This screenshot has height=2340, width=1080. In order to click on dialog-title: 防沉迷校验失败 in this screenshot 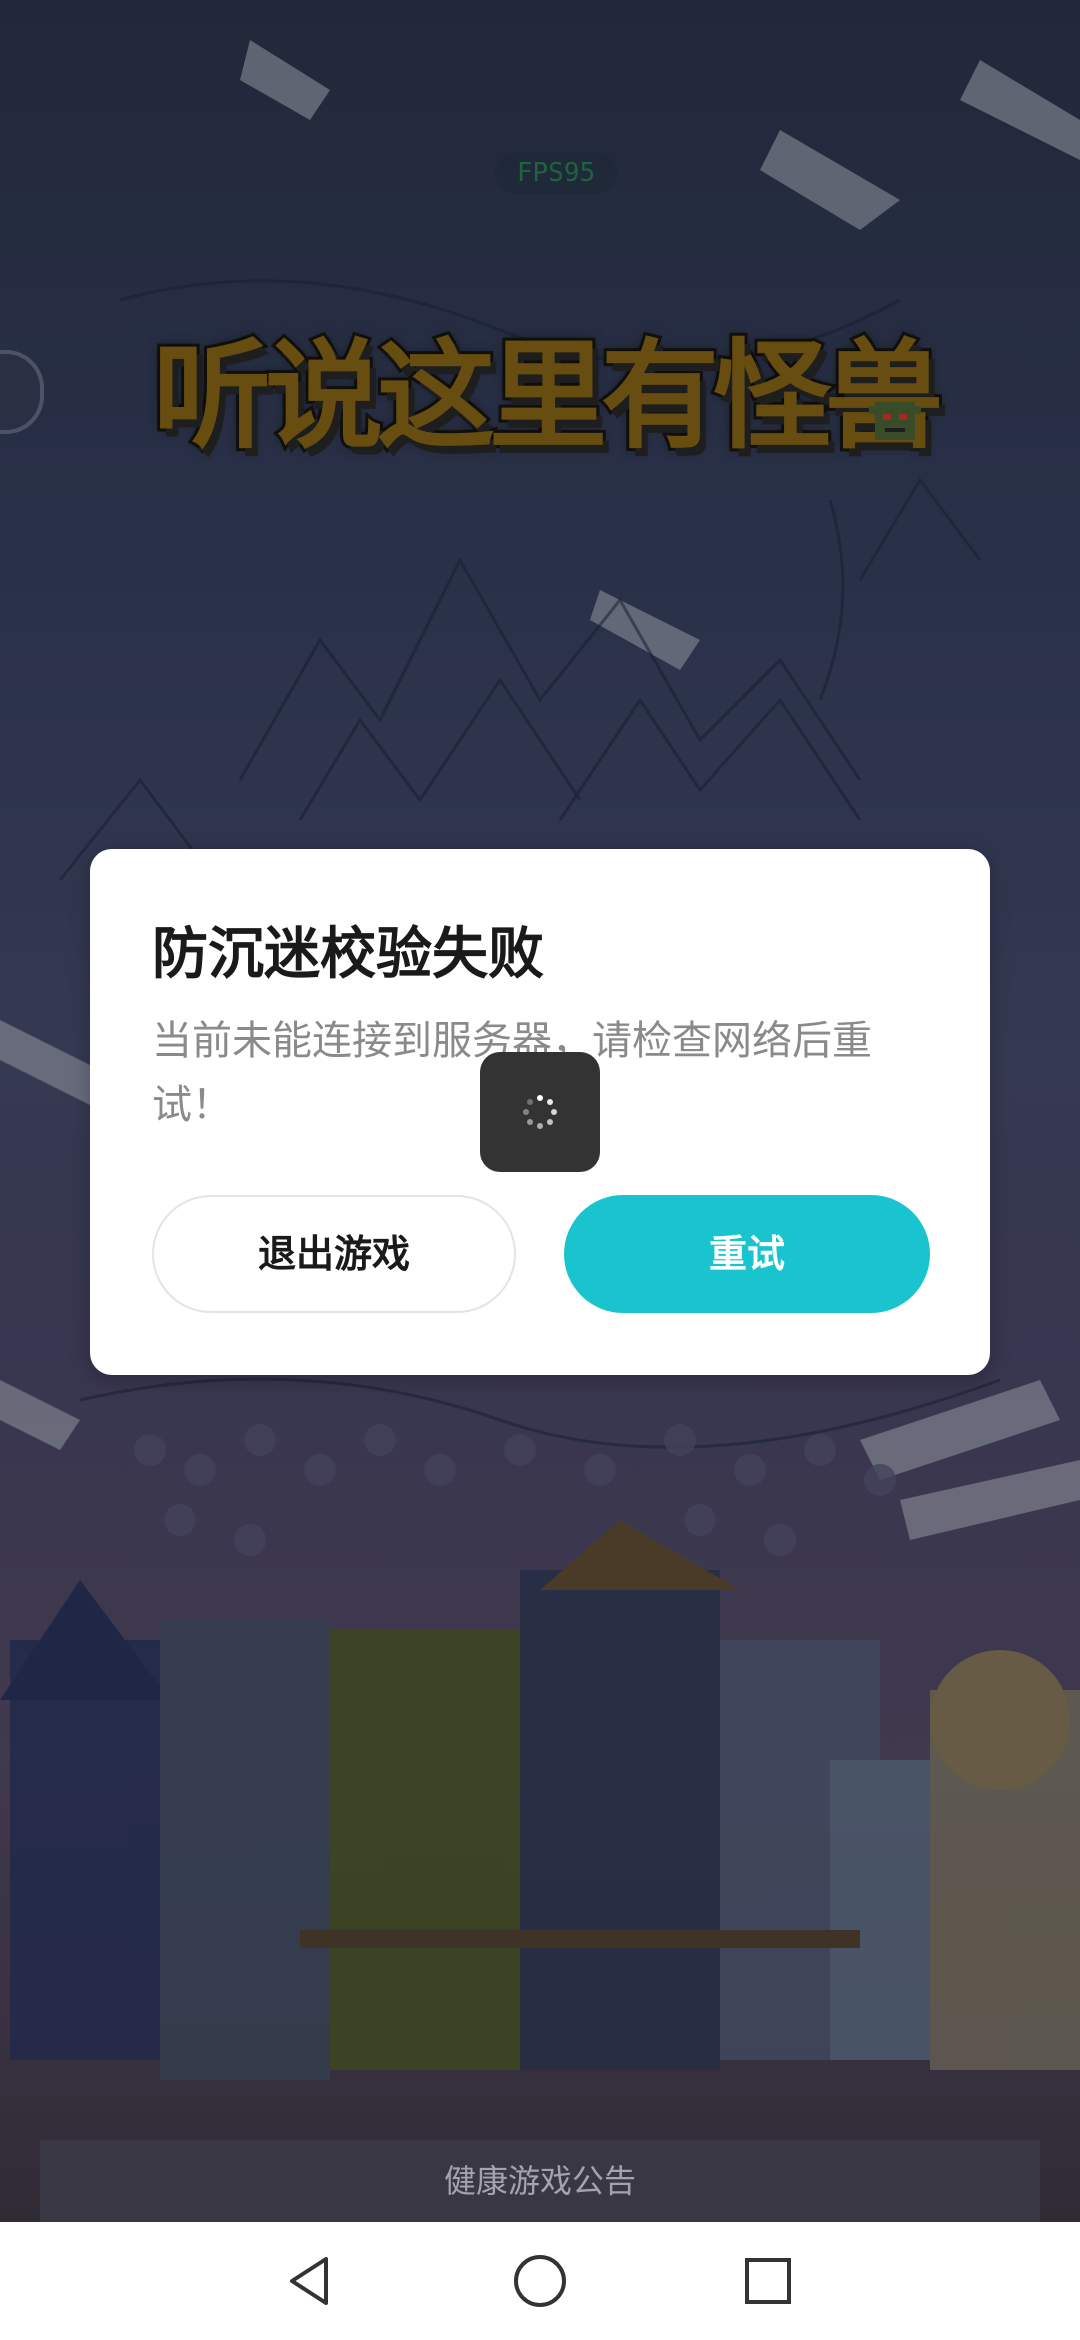, I will do `click(348, 954)`.